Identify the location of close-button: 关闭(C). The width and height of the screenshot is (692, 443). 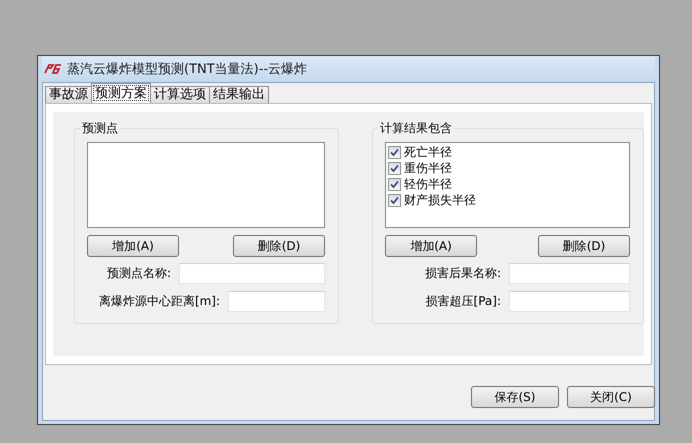
(611, 397).